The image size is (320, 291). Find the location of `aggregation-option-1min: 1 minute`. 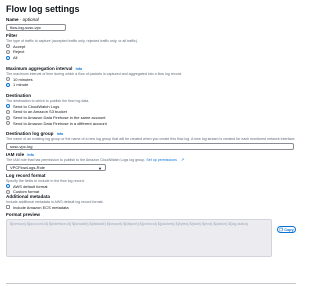

aggregation-option-1min: 1 minute is located at coordinates (151, 85).